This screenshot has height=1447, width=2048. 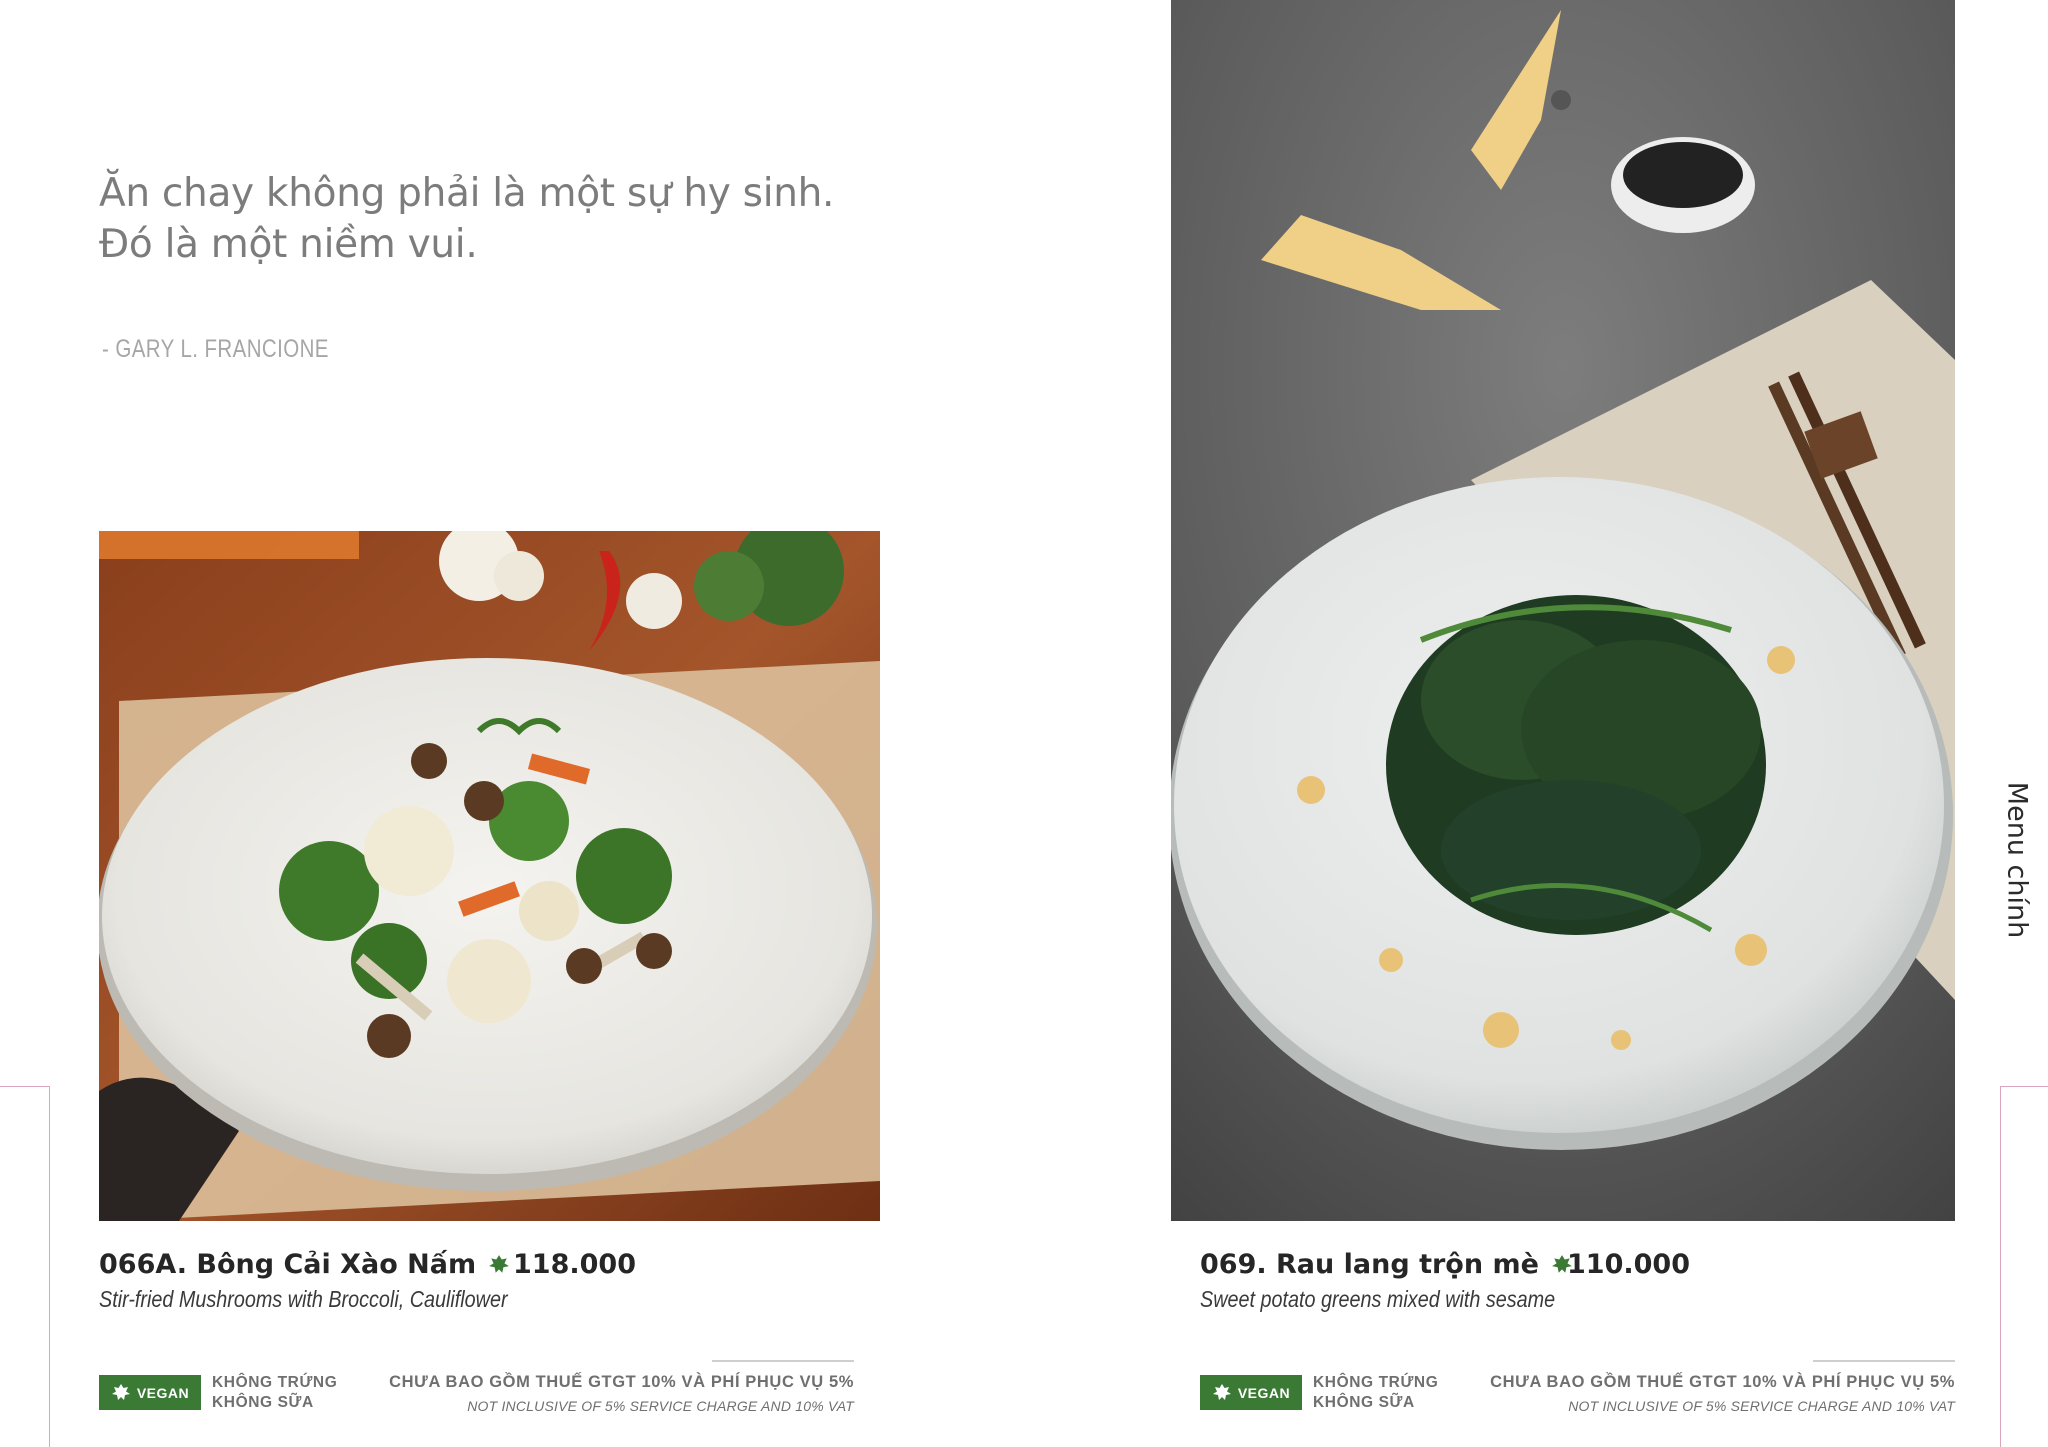 I want to click on dish-title: 069. Rau lang trộn mè, so click(x=1386, y=1264).